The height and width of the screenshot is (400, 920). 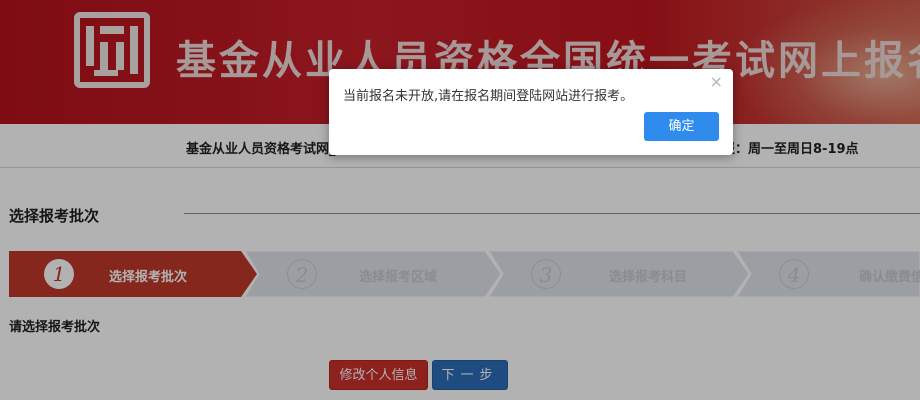 What do you see at coordinates (531, 112) in the screenshot?
I see `alert-dialog: 当前报名未开放,请在报名期间登陆网站进行报考。 × 确定` at bounding box center [531, 112].